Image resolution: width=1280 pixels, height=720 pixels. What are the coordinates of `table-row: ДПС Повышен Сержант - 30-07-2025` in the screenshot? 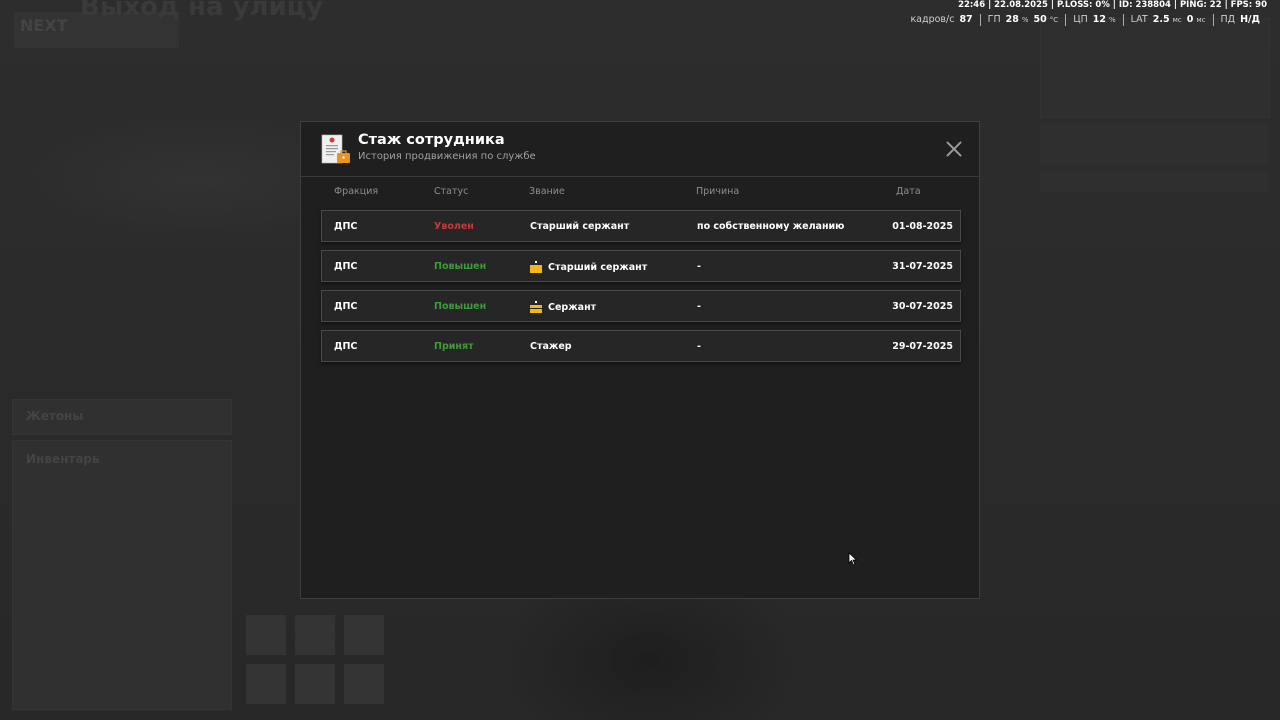 It's located at (641, 306).